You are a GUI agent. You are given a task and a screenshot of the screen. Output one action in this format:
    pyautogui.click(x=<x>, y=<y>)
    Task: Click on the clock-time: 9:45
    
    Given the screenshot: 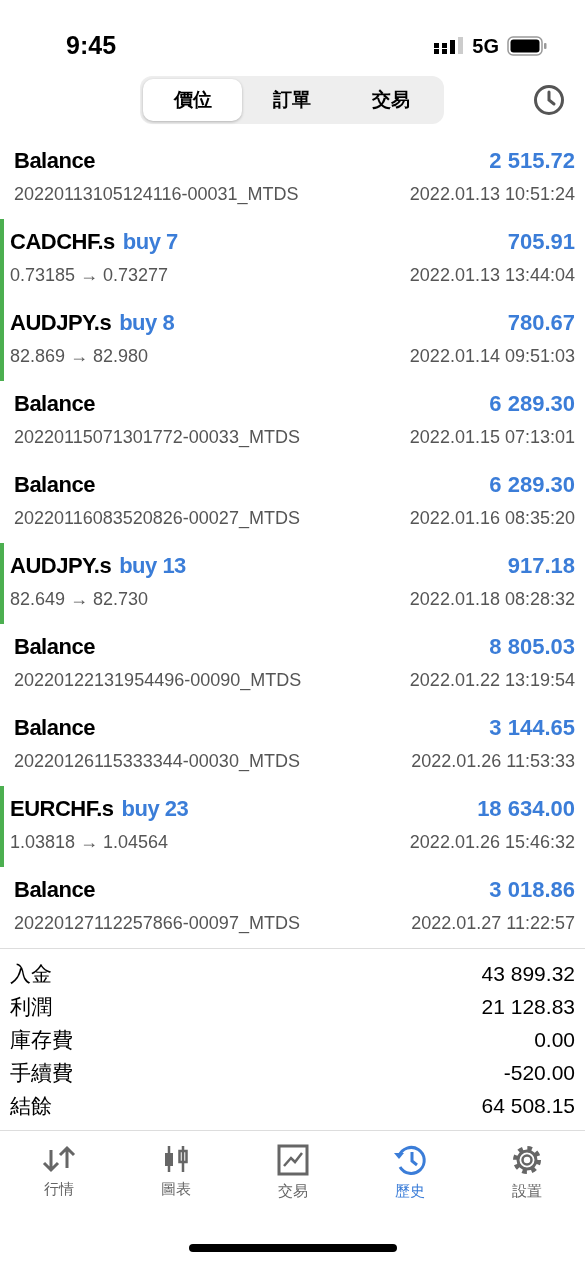 What is the action you would take?
    pyautogui.click(x=91, y=46)
    